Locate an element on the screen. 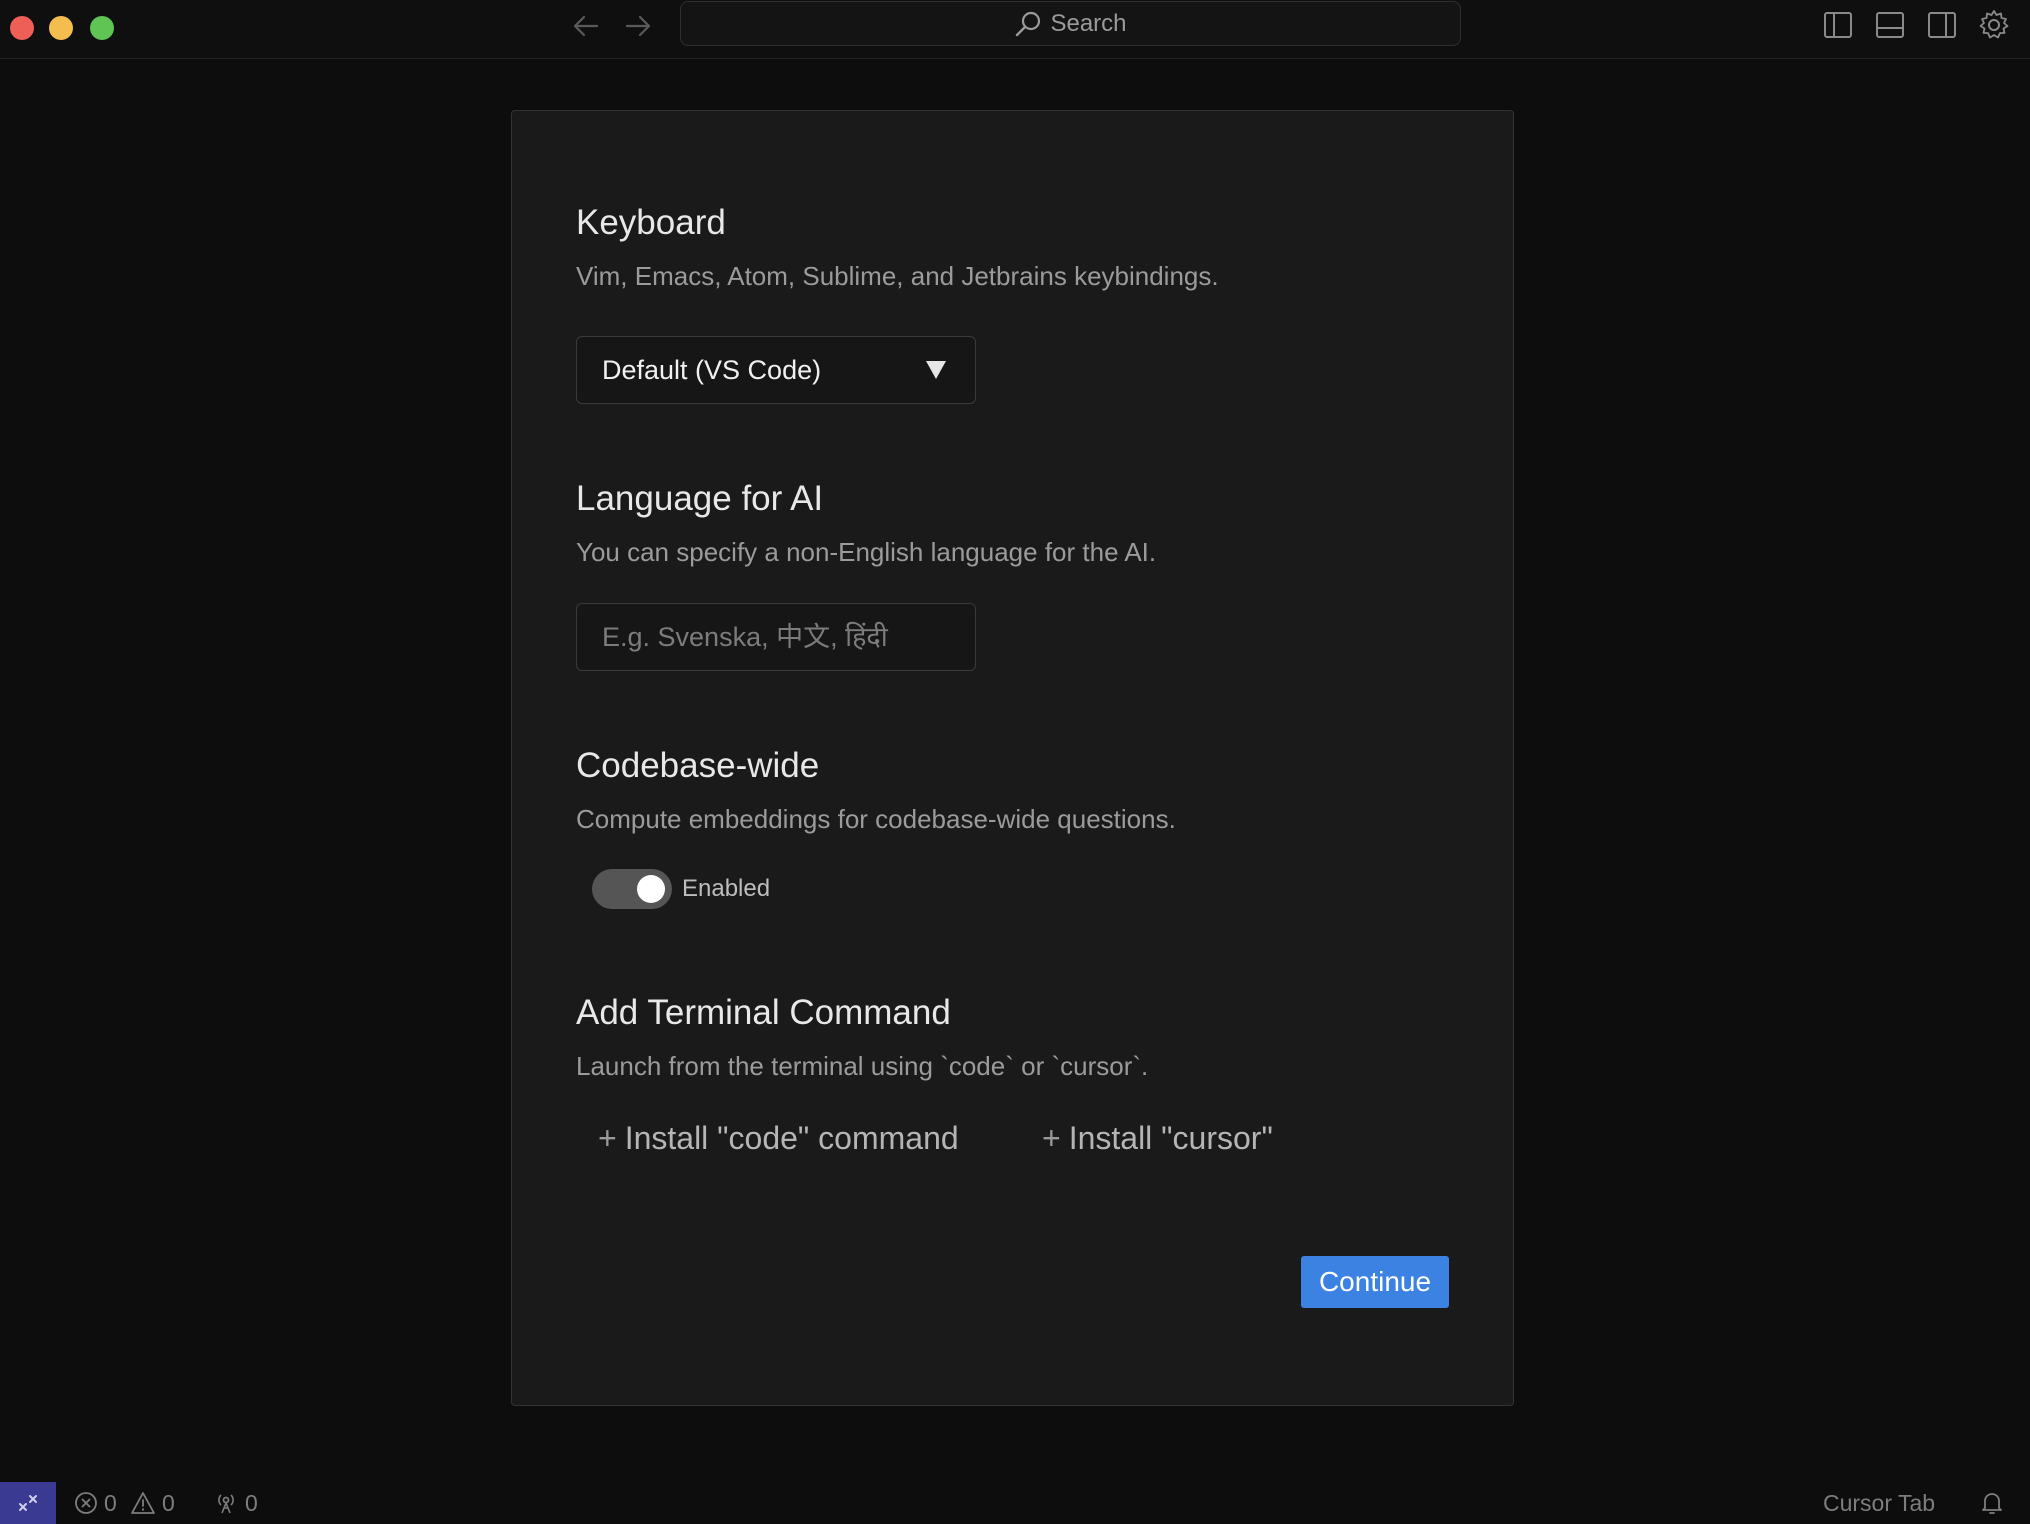 Image resolution: width=2030 pixels, height=1524 pixels. toggle-primary-sidebar-button is located at coordinates (1838, 25).